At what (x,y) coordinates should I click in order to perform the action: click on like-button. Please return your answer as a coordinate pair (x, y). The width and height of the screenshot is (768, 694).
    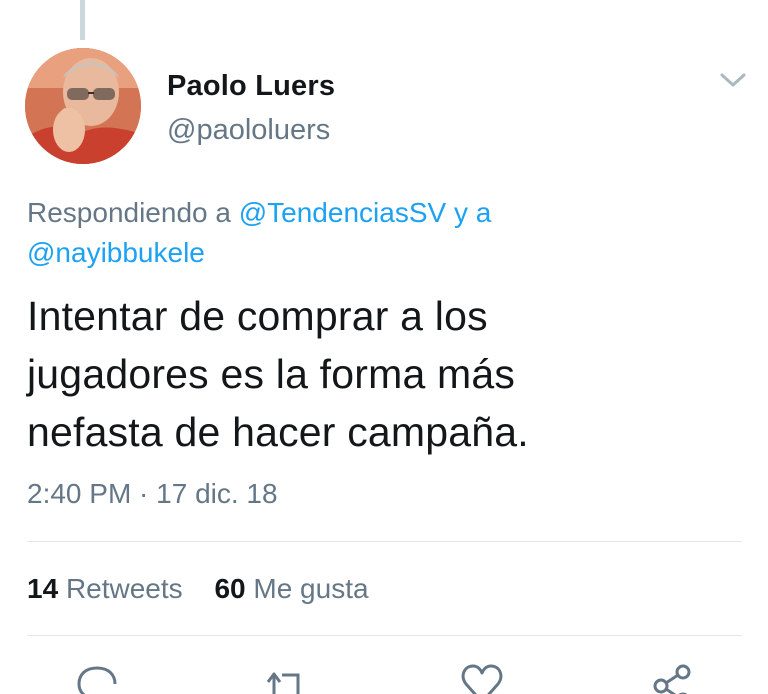
    Looking at the image, I should click on (482, 678).